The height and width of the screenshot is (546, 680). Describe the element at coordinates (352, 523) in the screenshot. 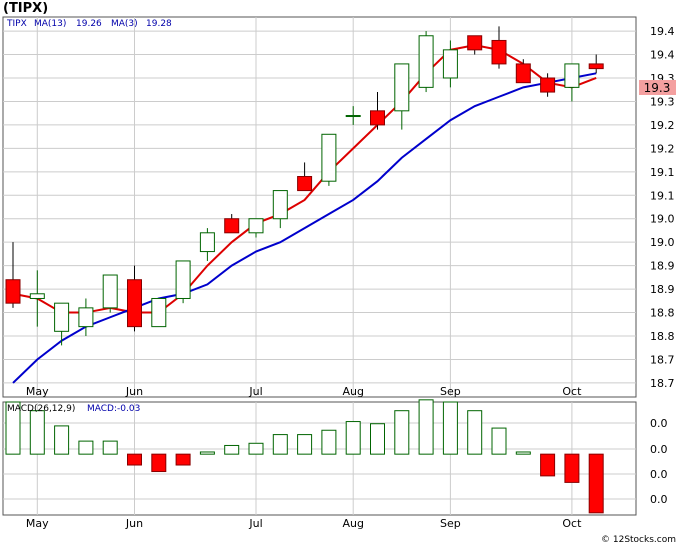

I see `macd-x-tick-label: Aug` at that location.